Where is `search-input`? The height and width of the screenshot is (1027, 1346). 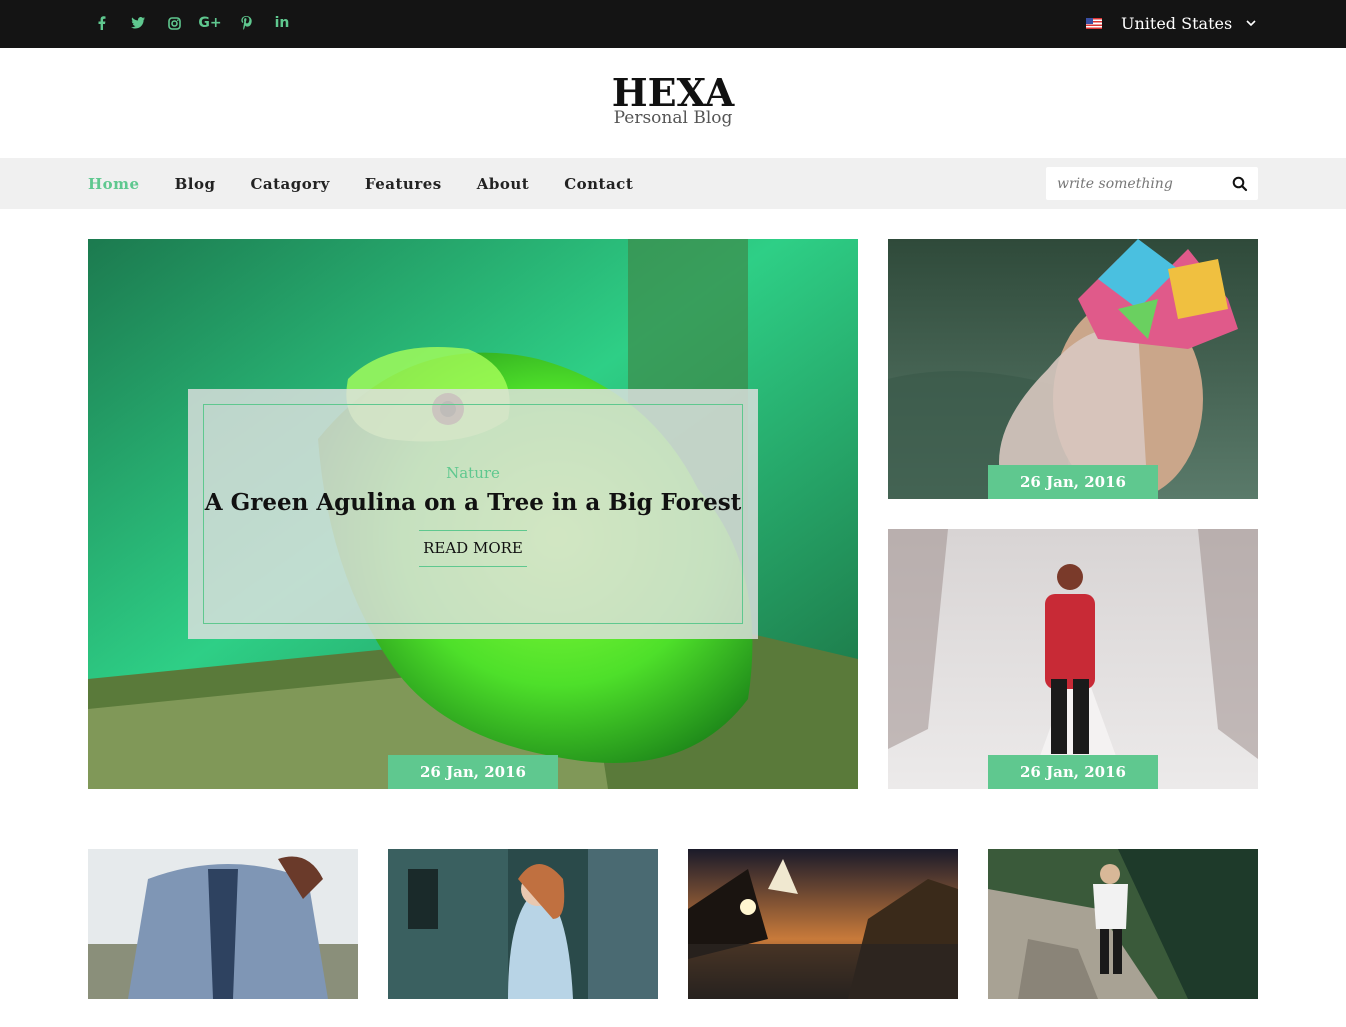 search-input is located at coordinates (1142, 183).